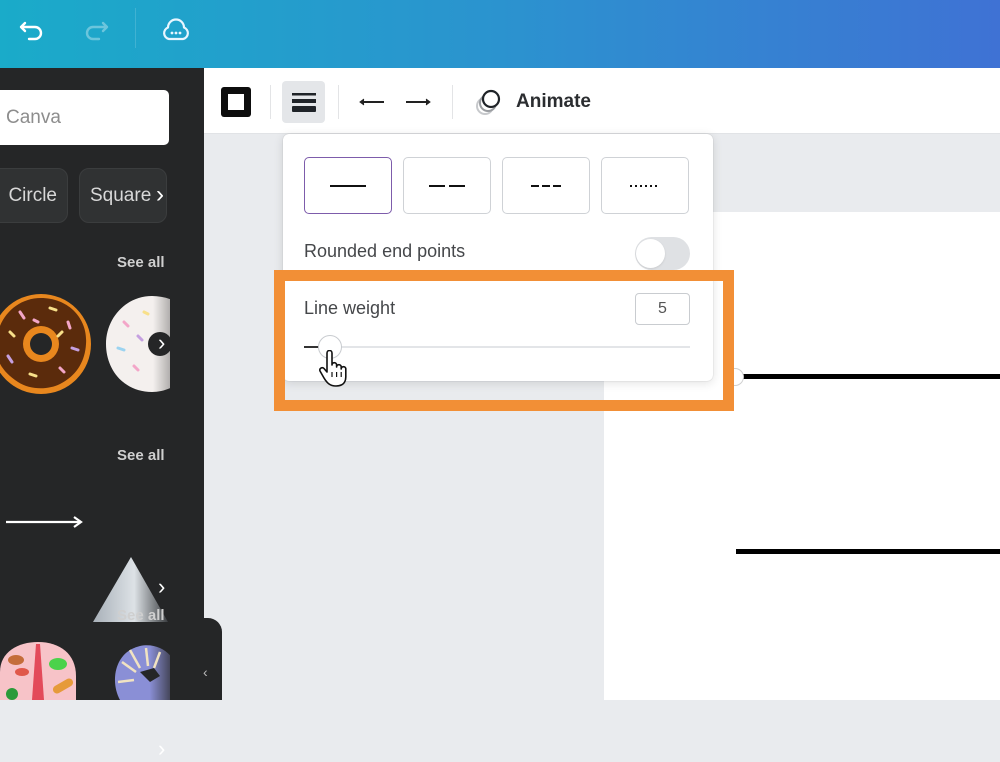 The height and width of the screenshot is (762, 1000). I want to click on rounded-end-points-label: Rounded end points, so click(385, 251).